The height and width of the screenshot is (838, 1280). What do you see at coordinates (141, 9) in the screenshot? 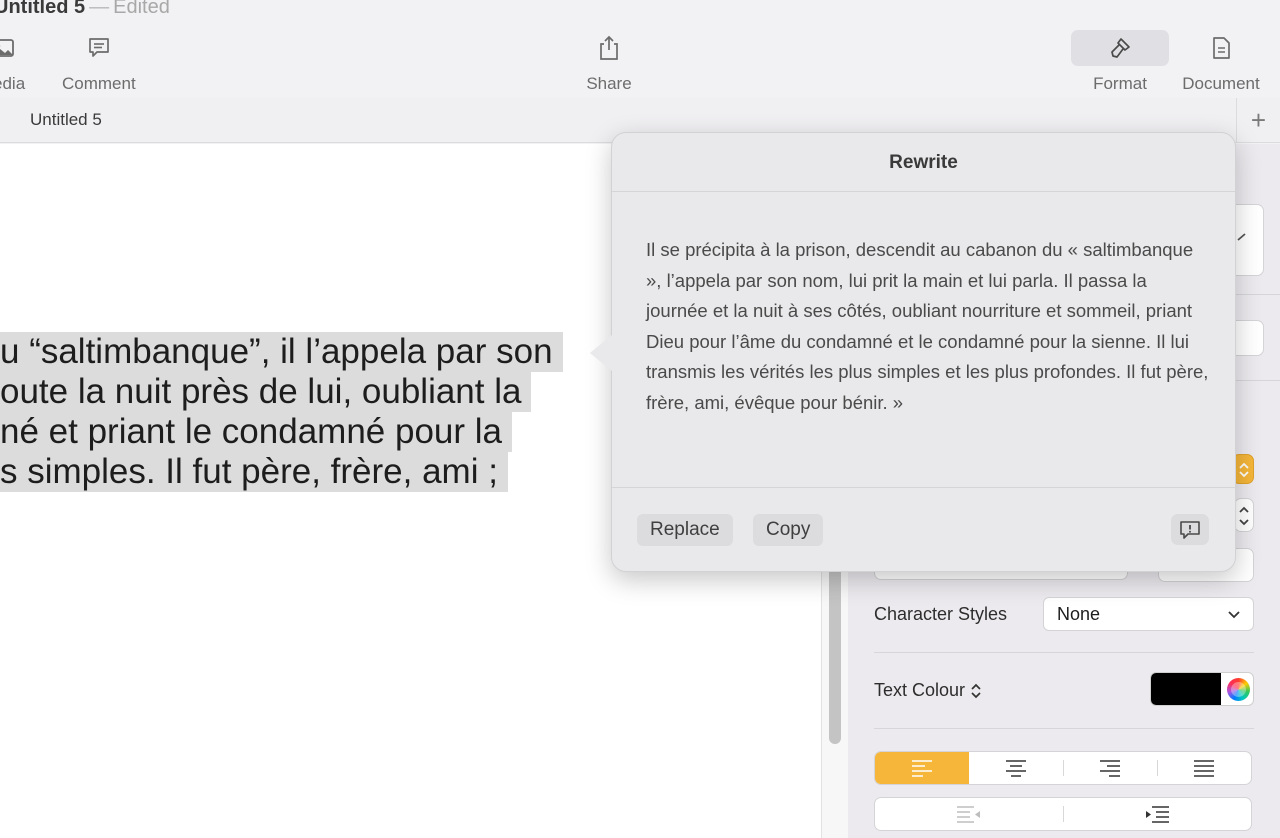
I see `edited-status: Edited` at bounding box center [141, 9].